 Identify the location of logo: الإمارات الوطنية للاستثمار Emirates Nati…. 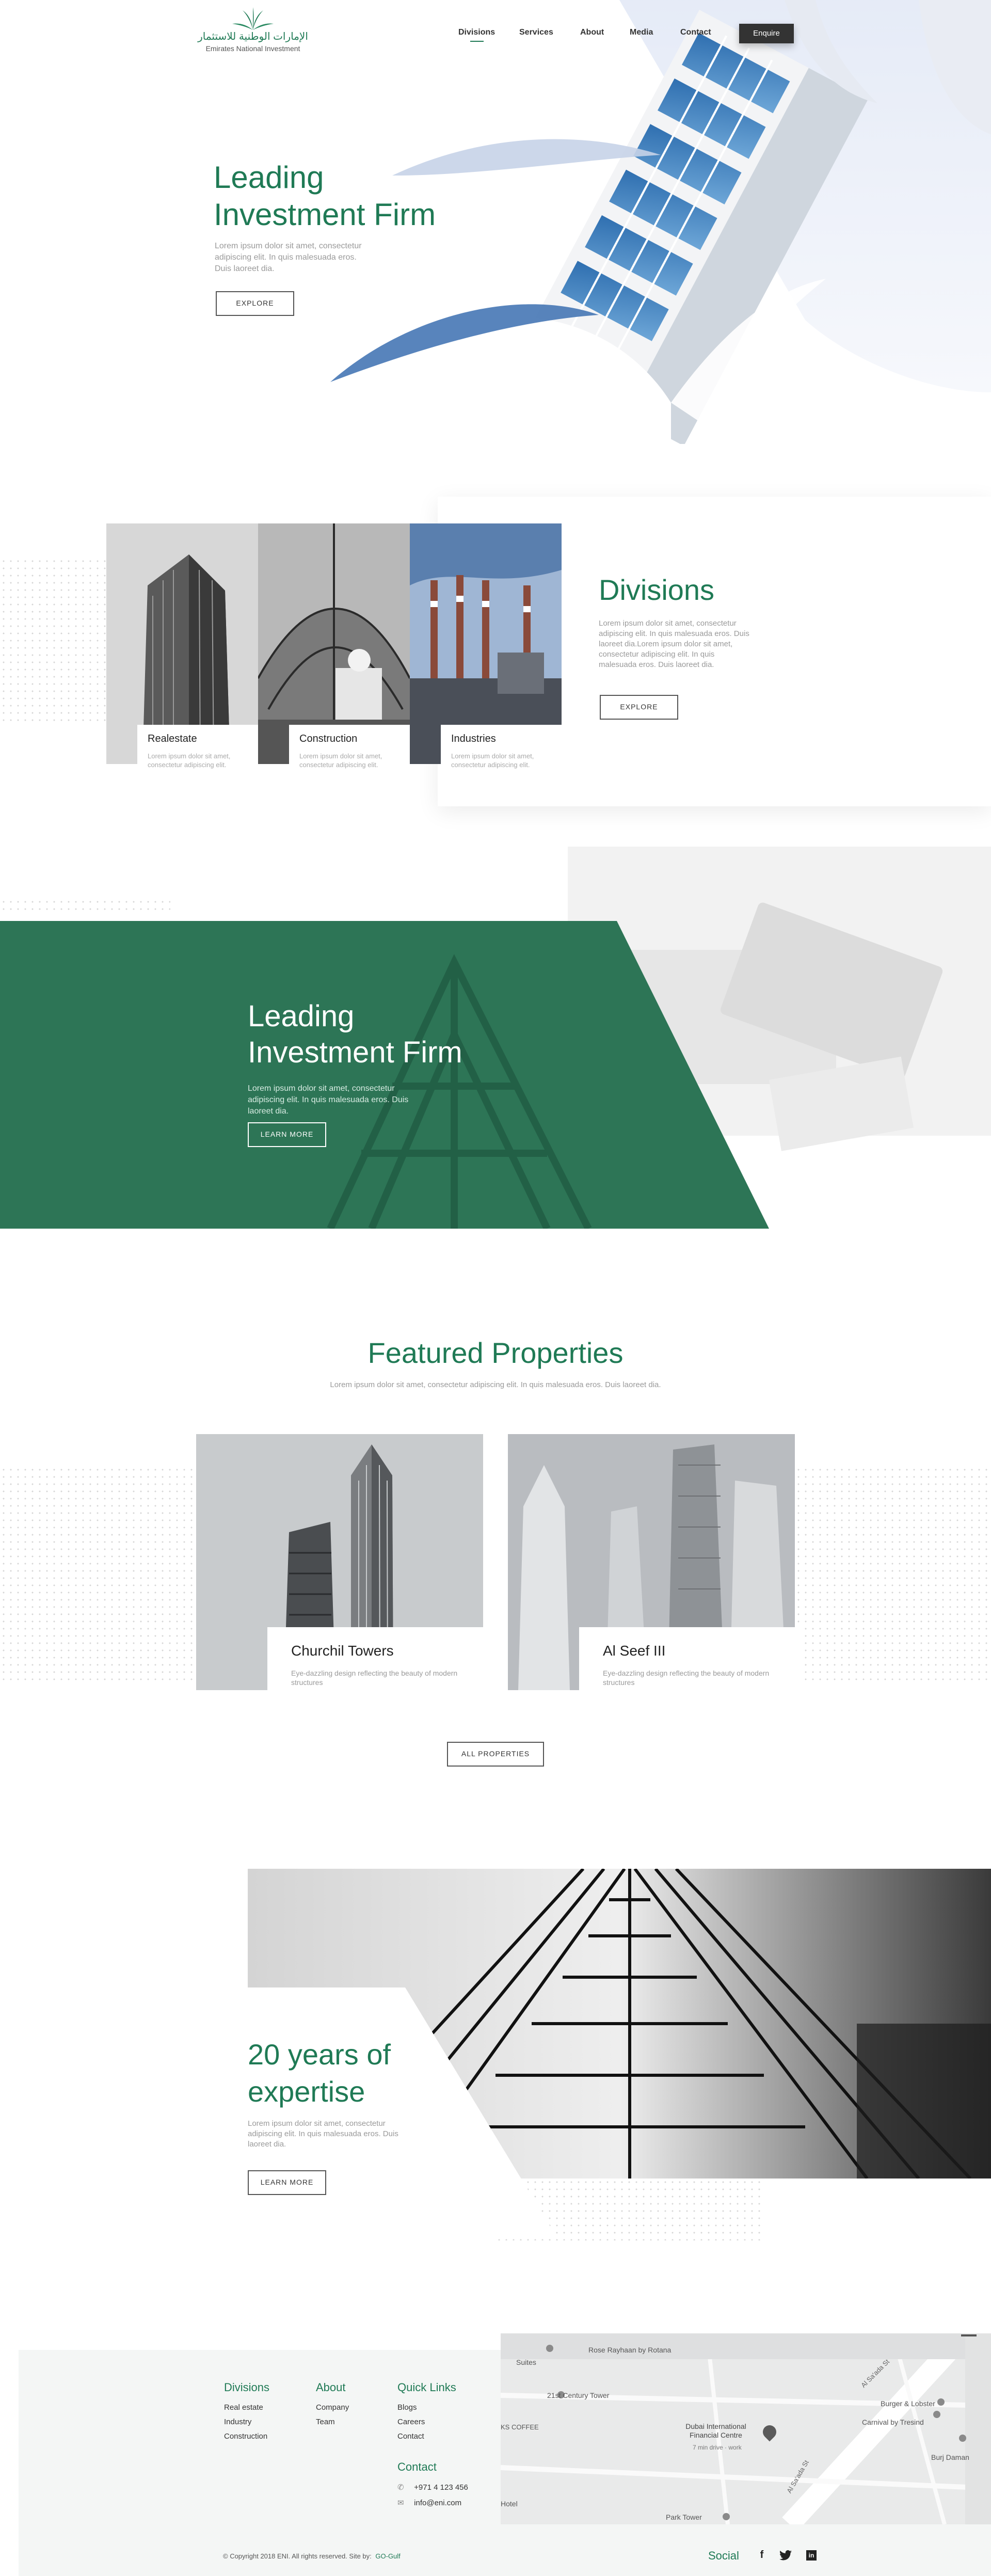
(253, 30).